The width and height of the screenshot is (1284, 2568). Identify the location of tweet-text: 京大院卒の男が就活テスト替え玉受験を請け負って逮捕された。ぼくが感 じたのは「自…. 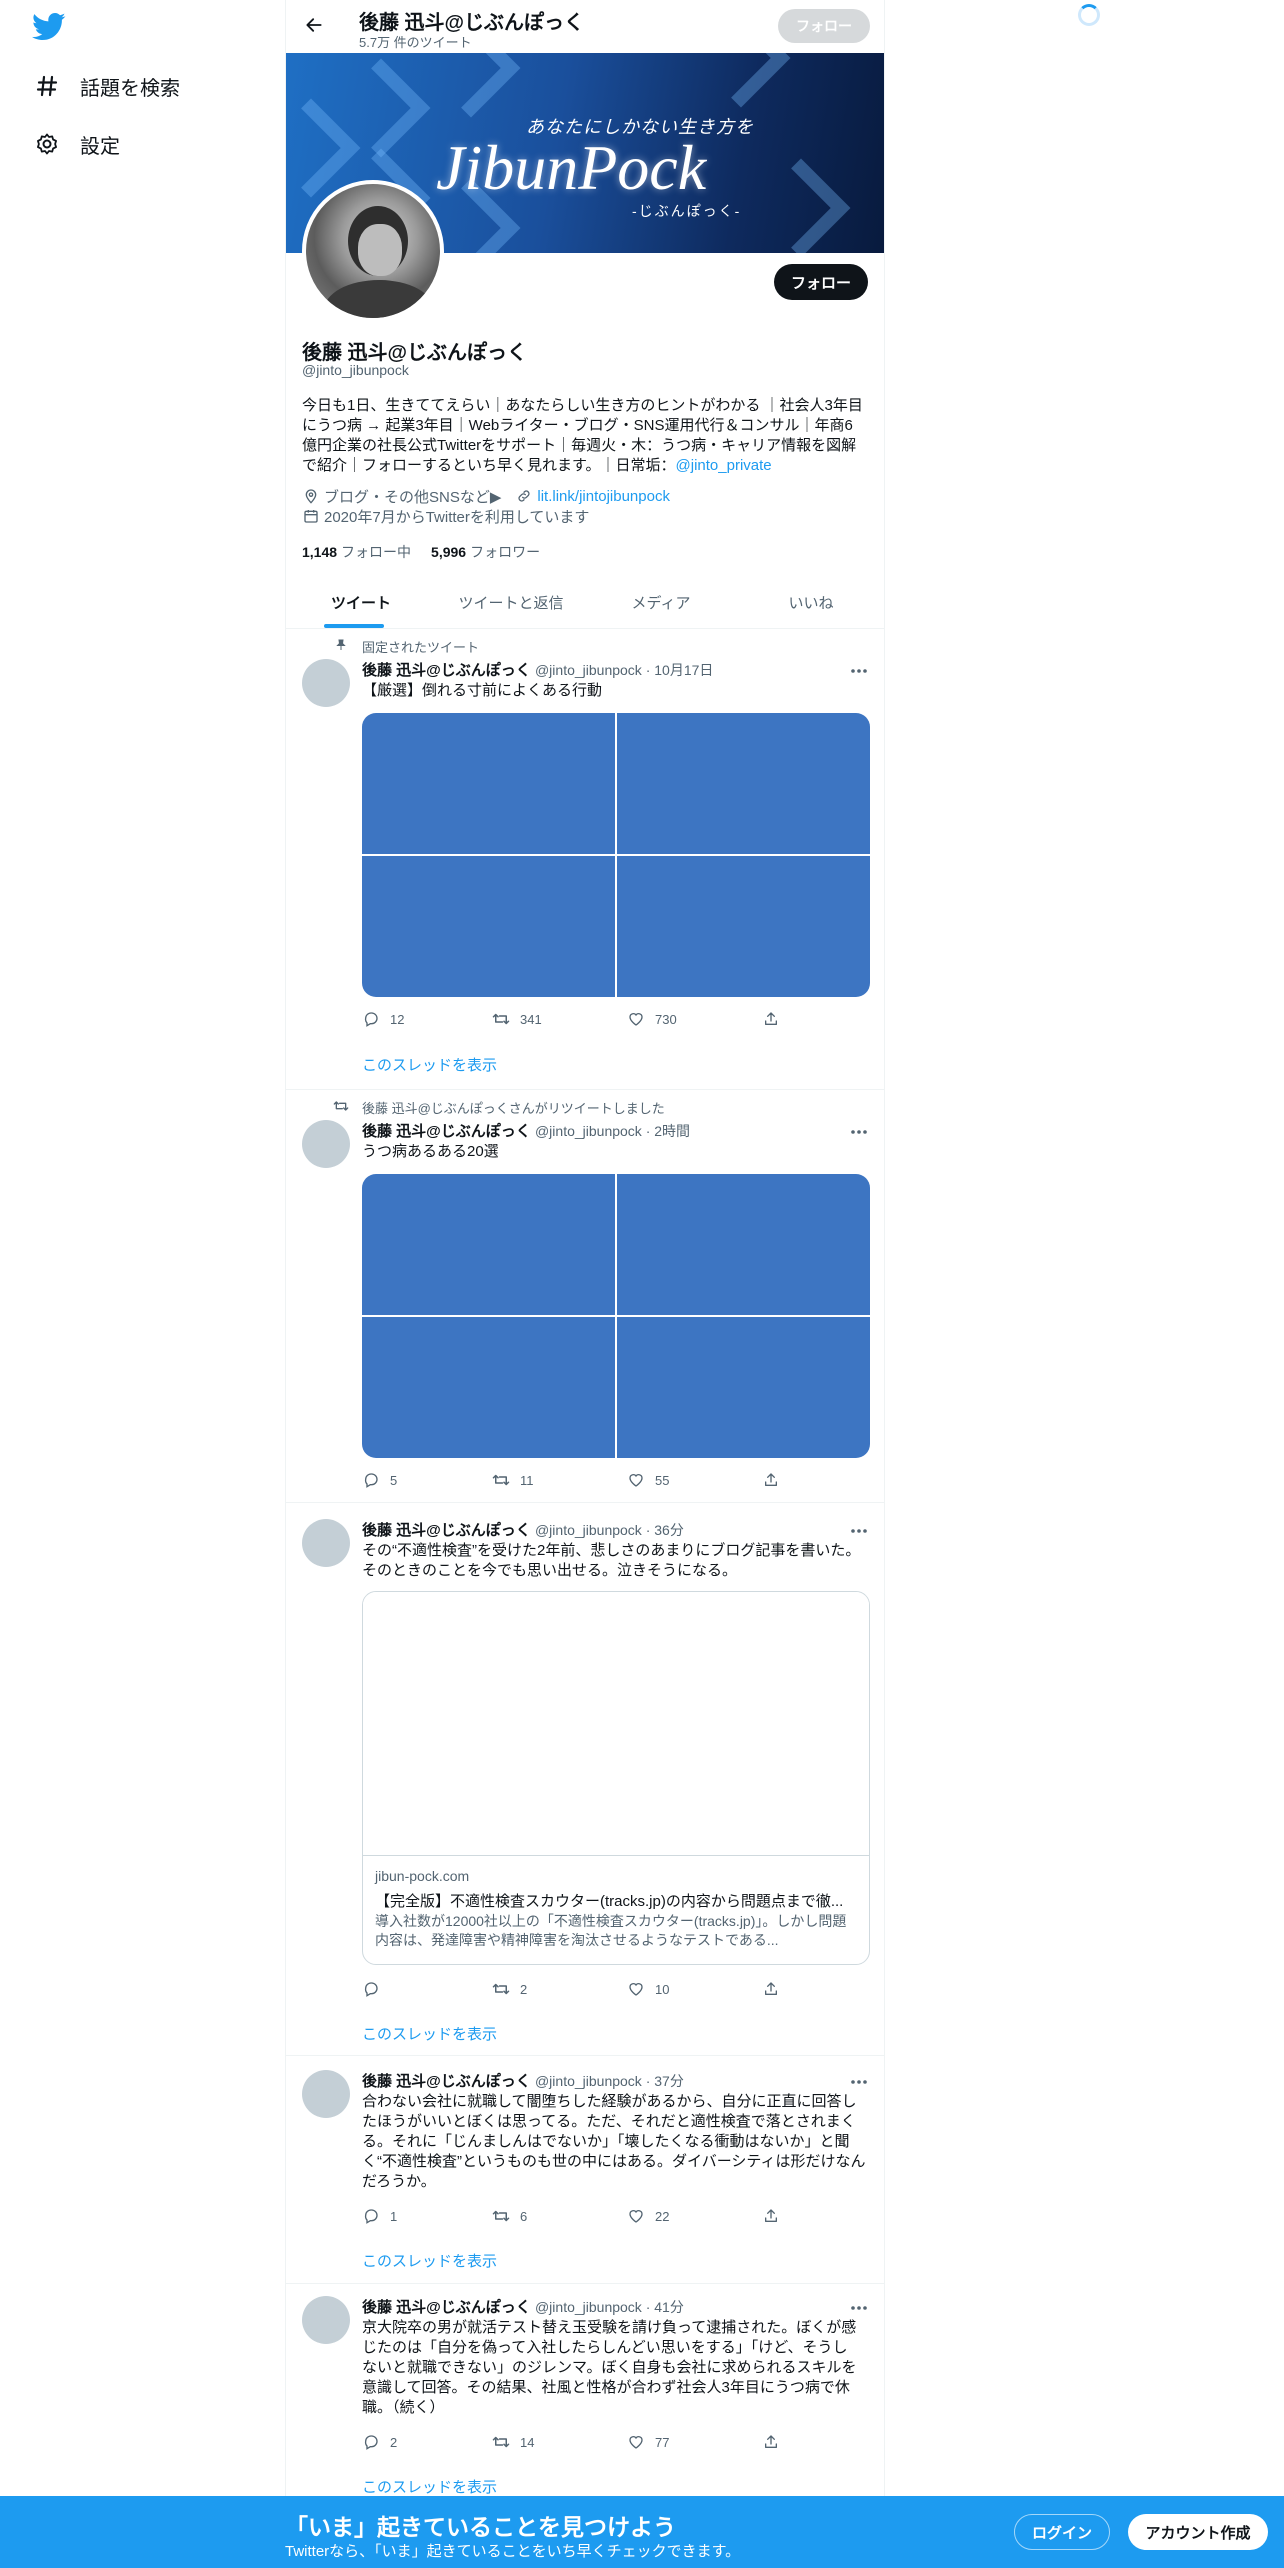
(616, 2368).